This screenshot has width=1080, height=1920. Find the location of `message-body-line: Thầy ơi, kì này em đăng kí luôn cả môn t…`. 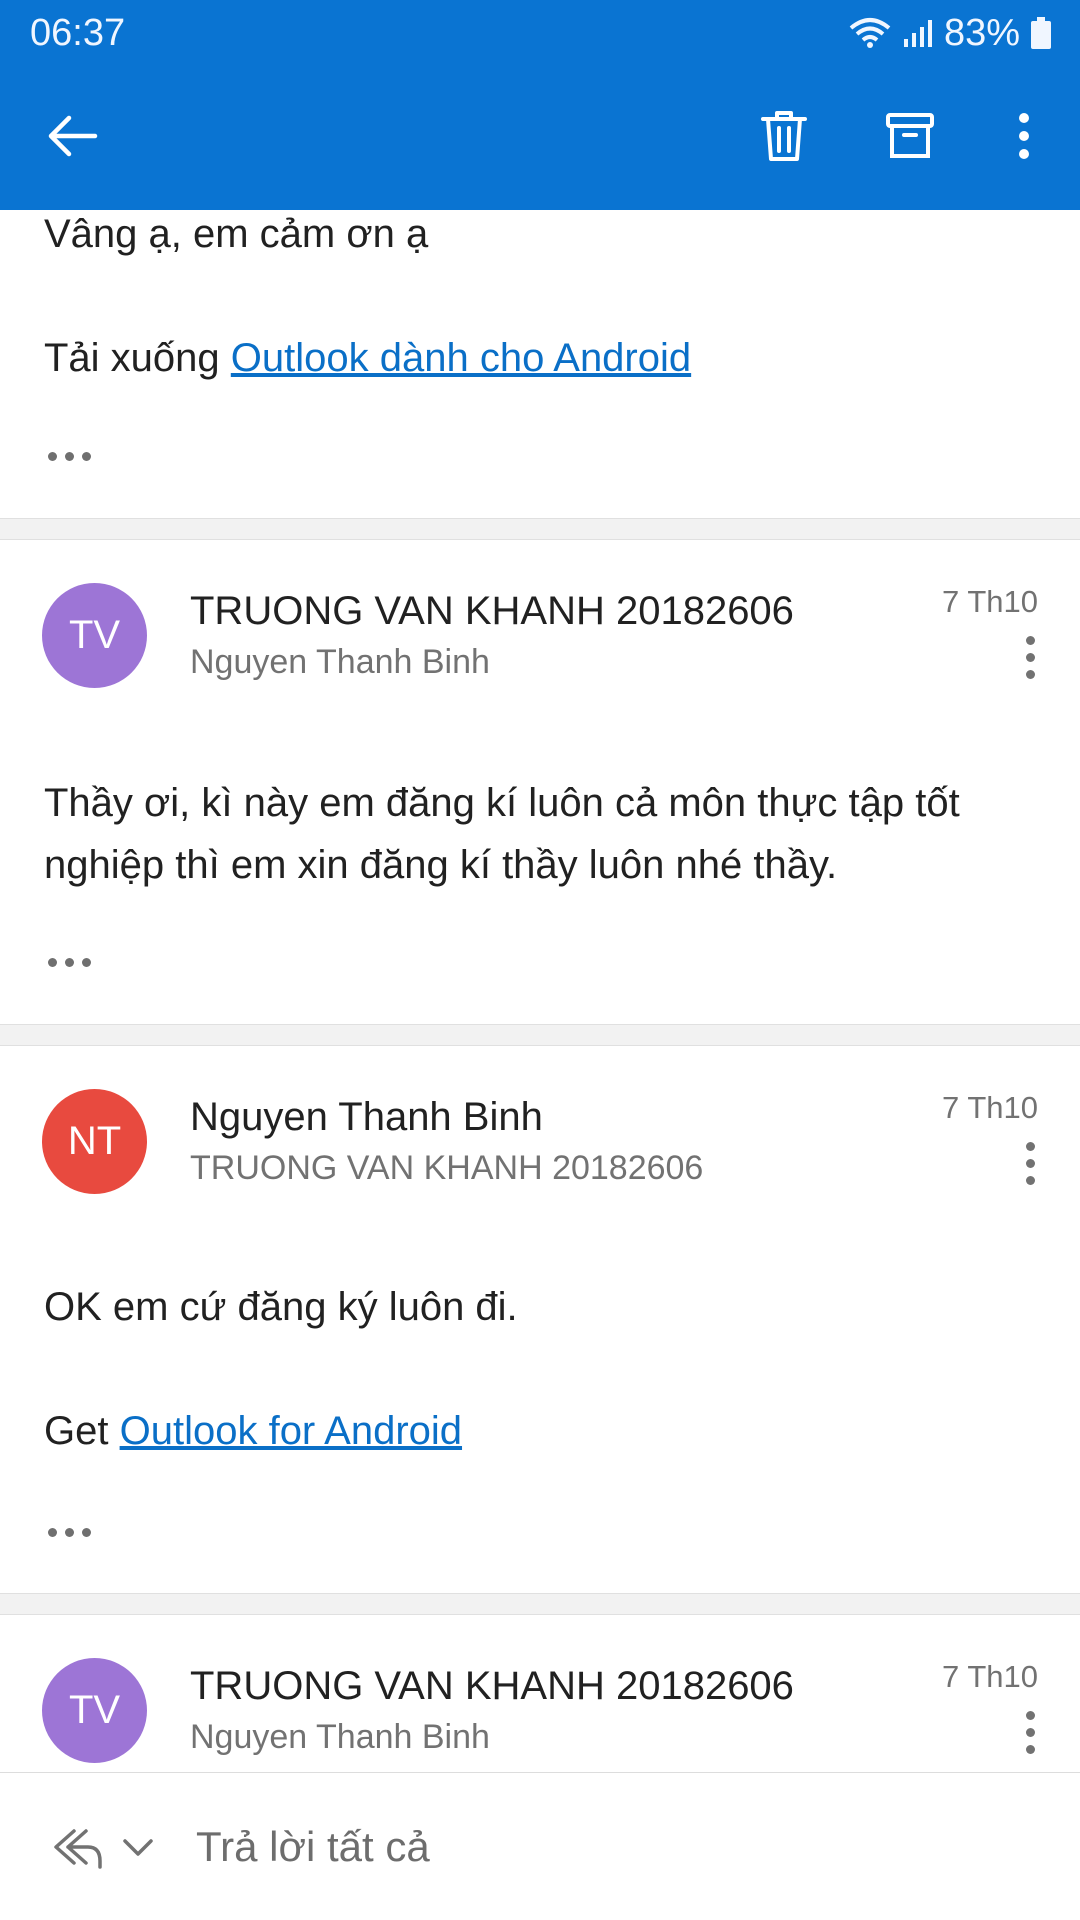

message-body-line: Thầy ơi, kì này em đăng kí luôn cả môn t… is located at coordinates (502, 803).